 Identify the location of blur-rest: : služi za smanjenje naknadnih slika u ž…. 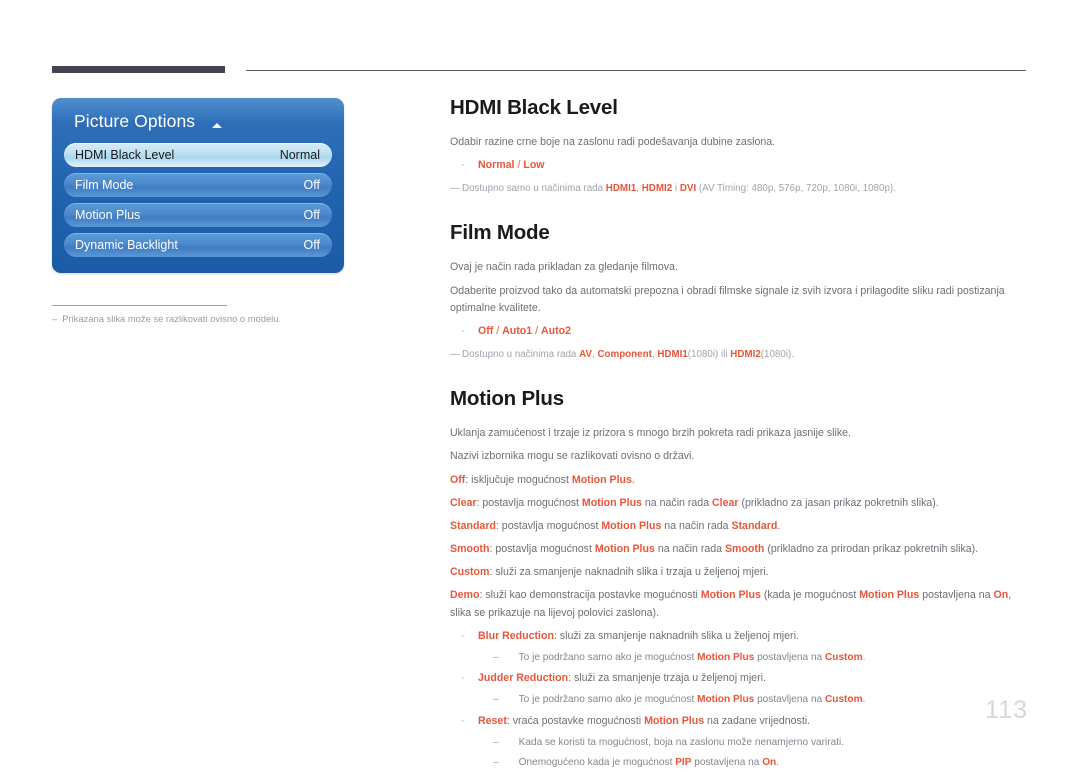
(676, 635).